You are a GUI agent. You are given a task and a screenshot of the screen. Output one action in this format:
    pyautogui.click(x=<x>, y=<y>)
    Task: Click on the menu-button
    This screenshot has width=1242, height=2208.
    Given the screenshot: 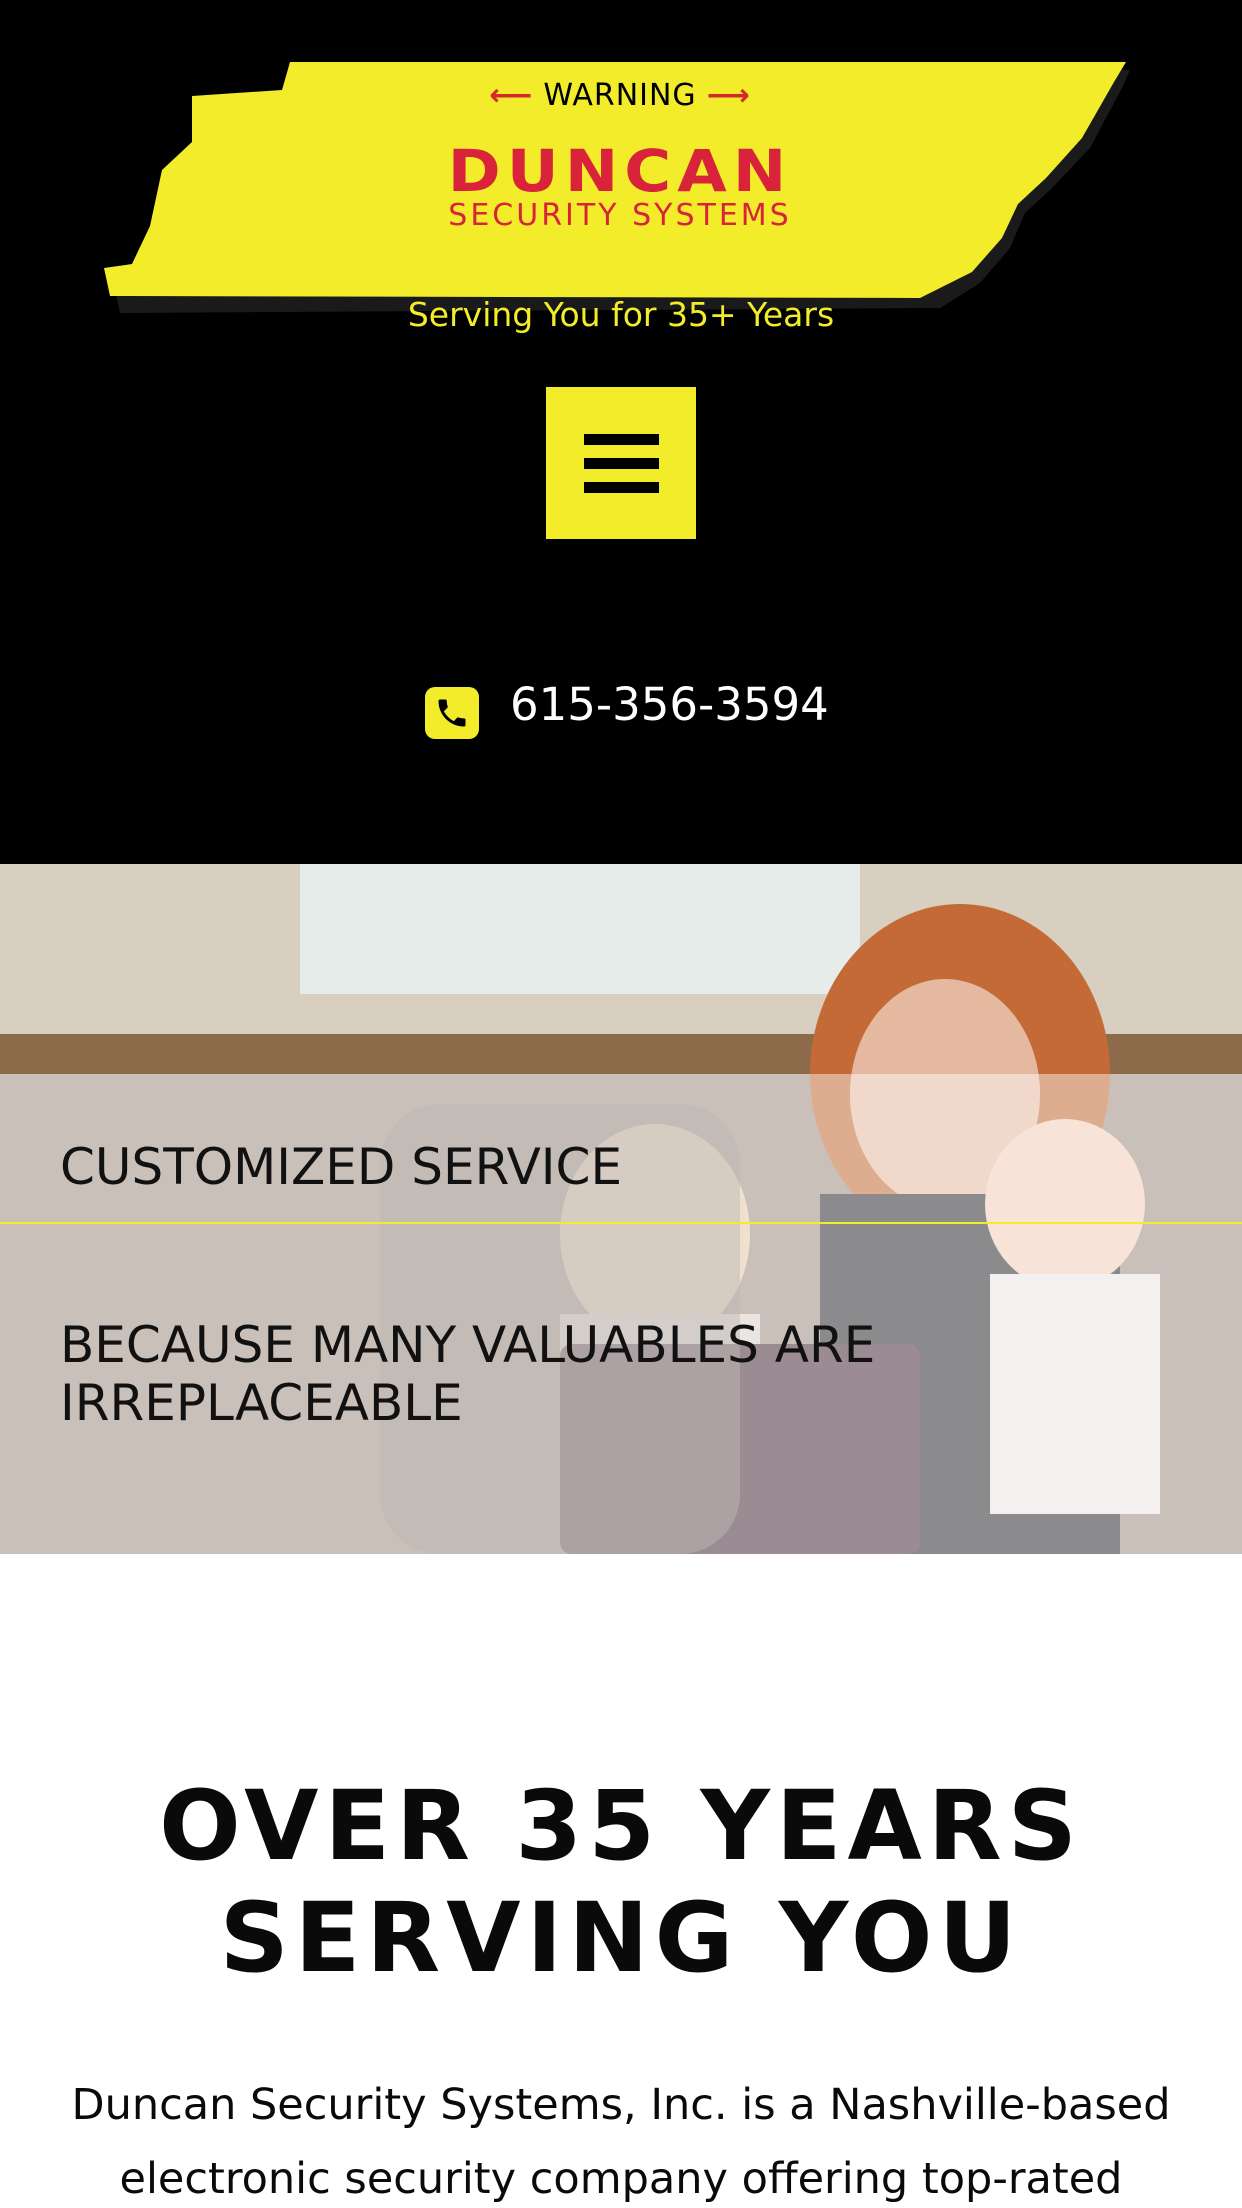 What is the action you would take?
    pyautogui.click(x=621, y=463)
    